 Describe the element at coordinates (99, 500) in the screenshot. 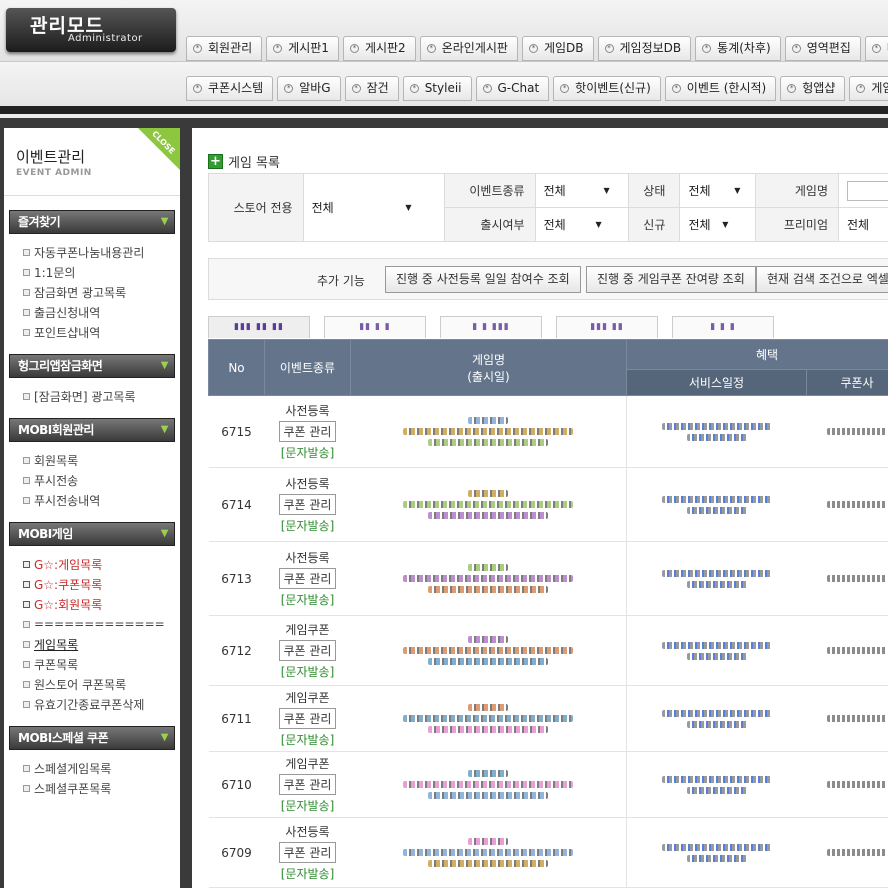

I see `sidebar-item: 푸시전송내역` at that location.